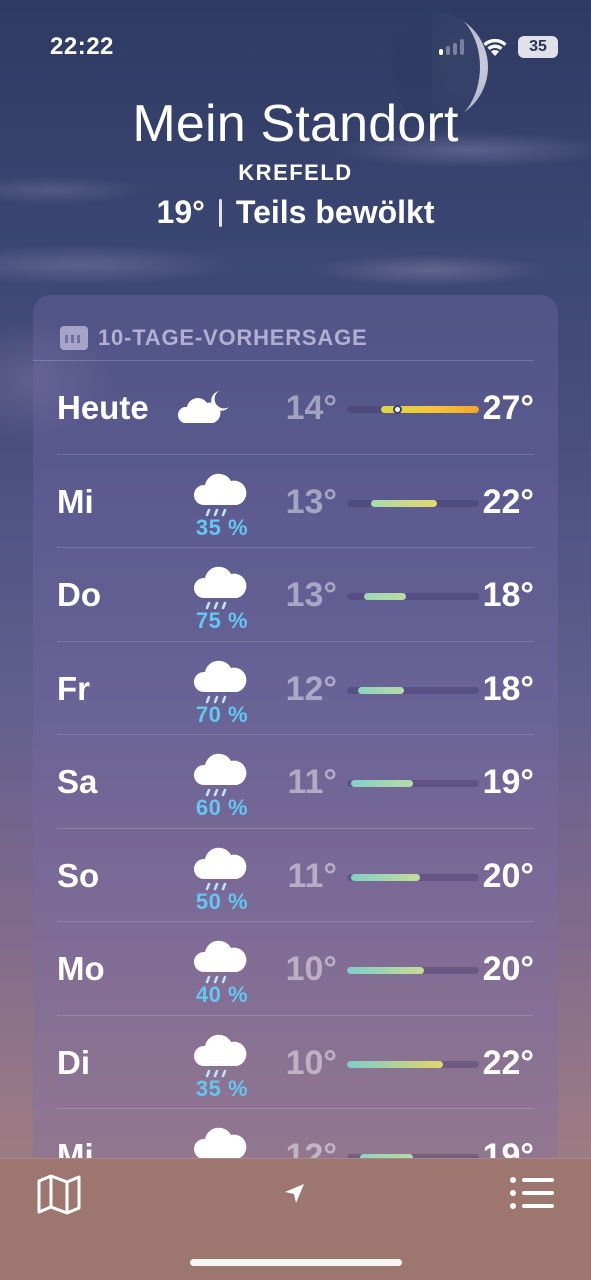  I want to click on status-bar: 22:22 35, so click(295, 45).